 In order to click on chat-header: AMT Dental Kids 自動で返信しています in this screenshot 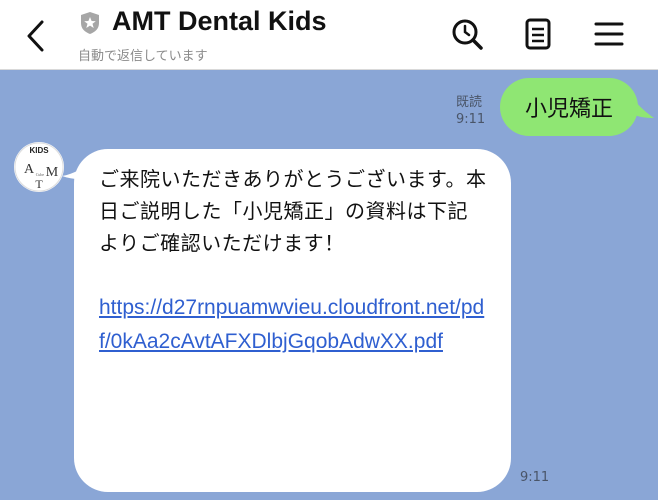, I will do `click(329, 35)`.